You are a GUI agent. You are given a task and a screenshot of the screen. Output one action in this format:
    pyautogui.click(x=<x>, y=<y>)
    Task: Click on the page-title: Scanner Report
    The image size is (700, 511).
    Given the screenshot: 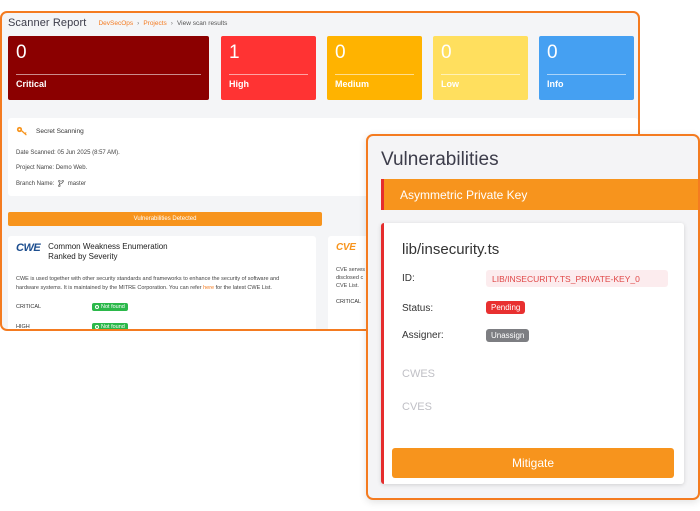 What is the action you would take?
    pyautogui.click(x=47, y=23)
    